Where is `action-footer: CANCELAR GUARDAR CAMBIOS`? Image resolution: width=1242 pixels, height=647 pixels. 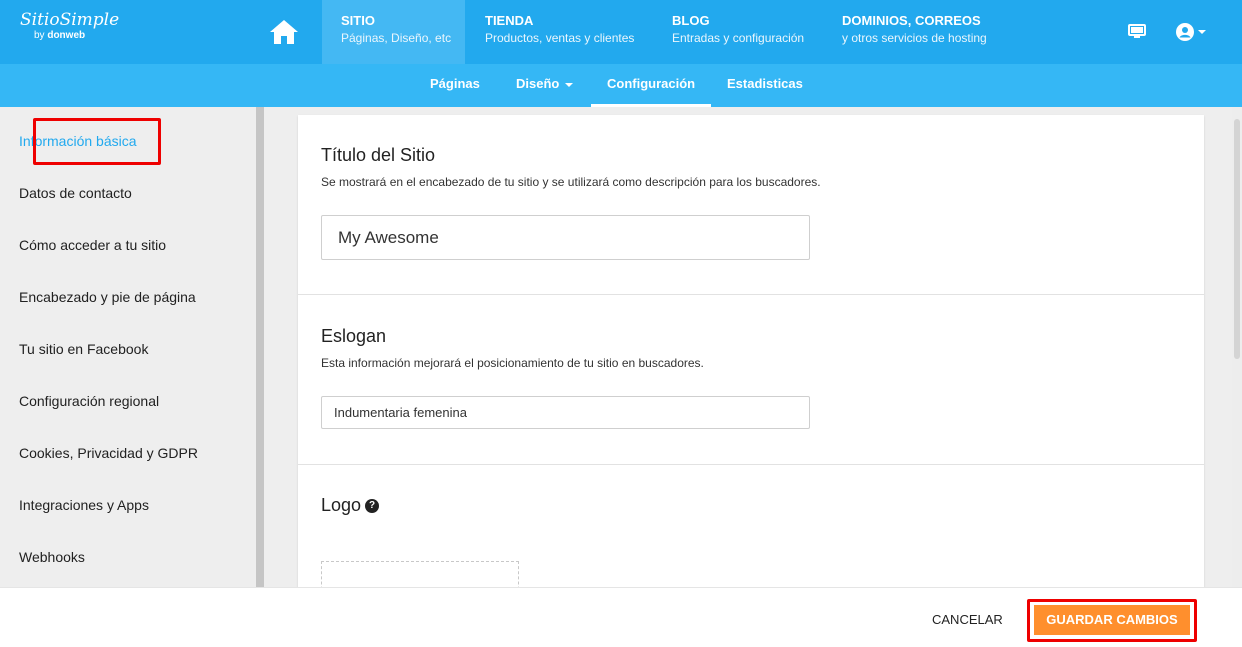
action-footer: CANCELAR GUARDAR CAMBIOS is located at coordinates (621, 617).